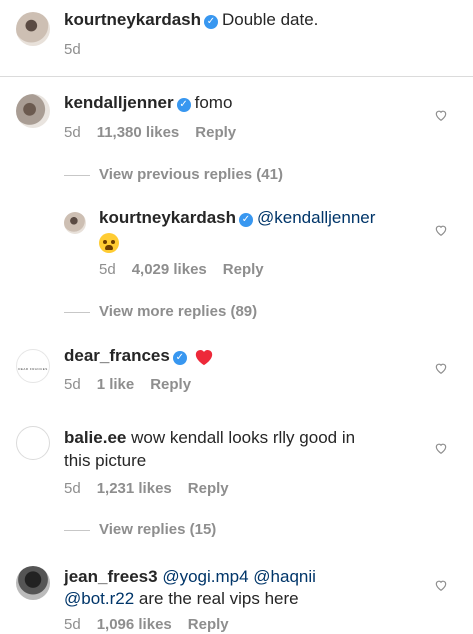 The image size is (473, 634). Describe the element at coordinates (237, 218) in the screenshot. I see `comment-line: kourtneykardash ✓ @kendalljenner` at that location.